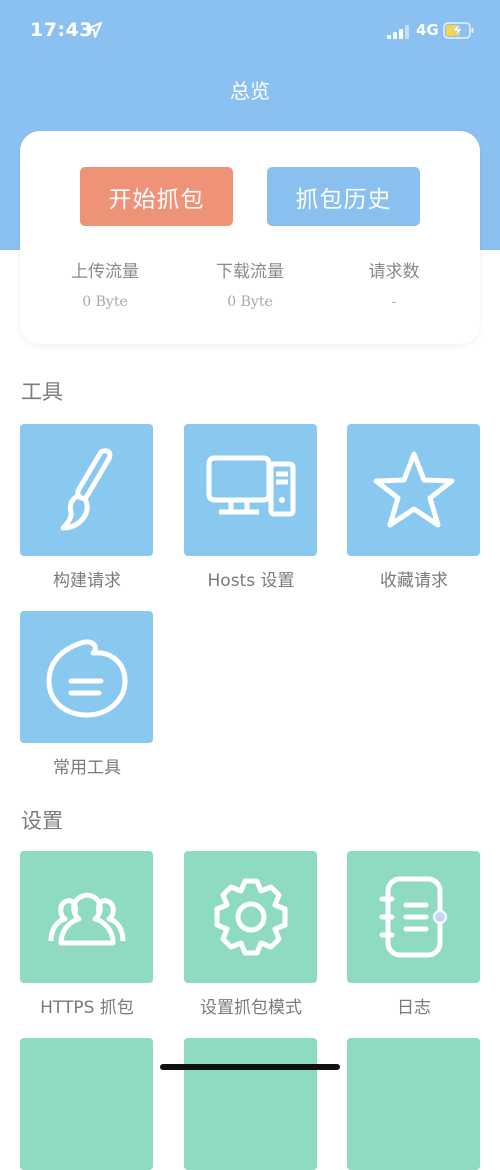 This screenshot has height=1170, width=500. What do you see at coordinates (343, 196) in the screenshot?
I see `capture-history-button: 抓包历史` at bounding box center [343, 196].